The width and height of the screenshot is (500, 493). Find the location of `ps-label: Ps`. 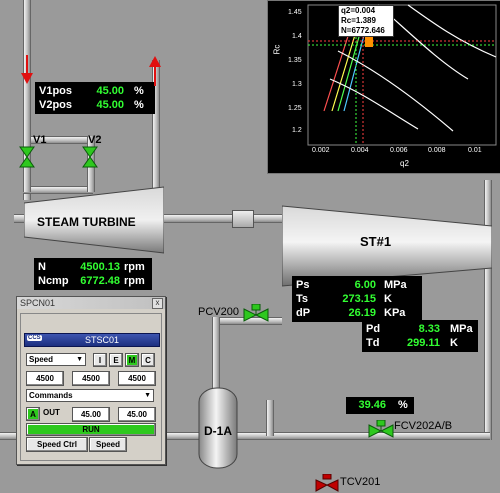

ps-label: Ps is located at coordinates (303, 285).